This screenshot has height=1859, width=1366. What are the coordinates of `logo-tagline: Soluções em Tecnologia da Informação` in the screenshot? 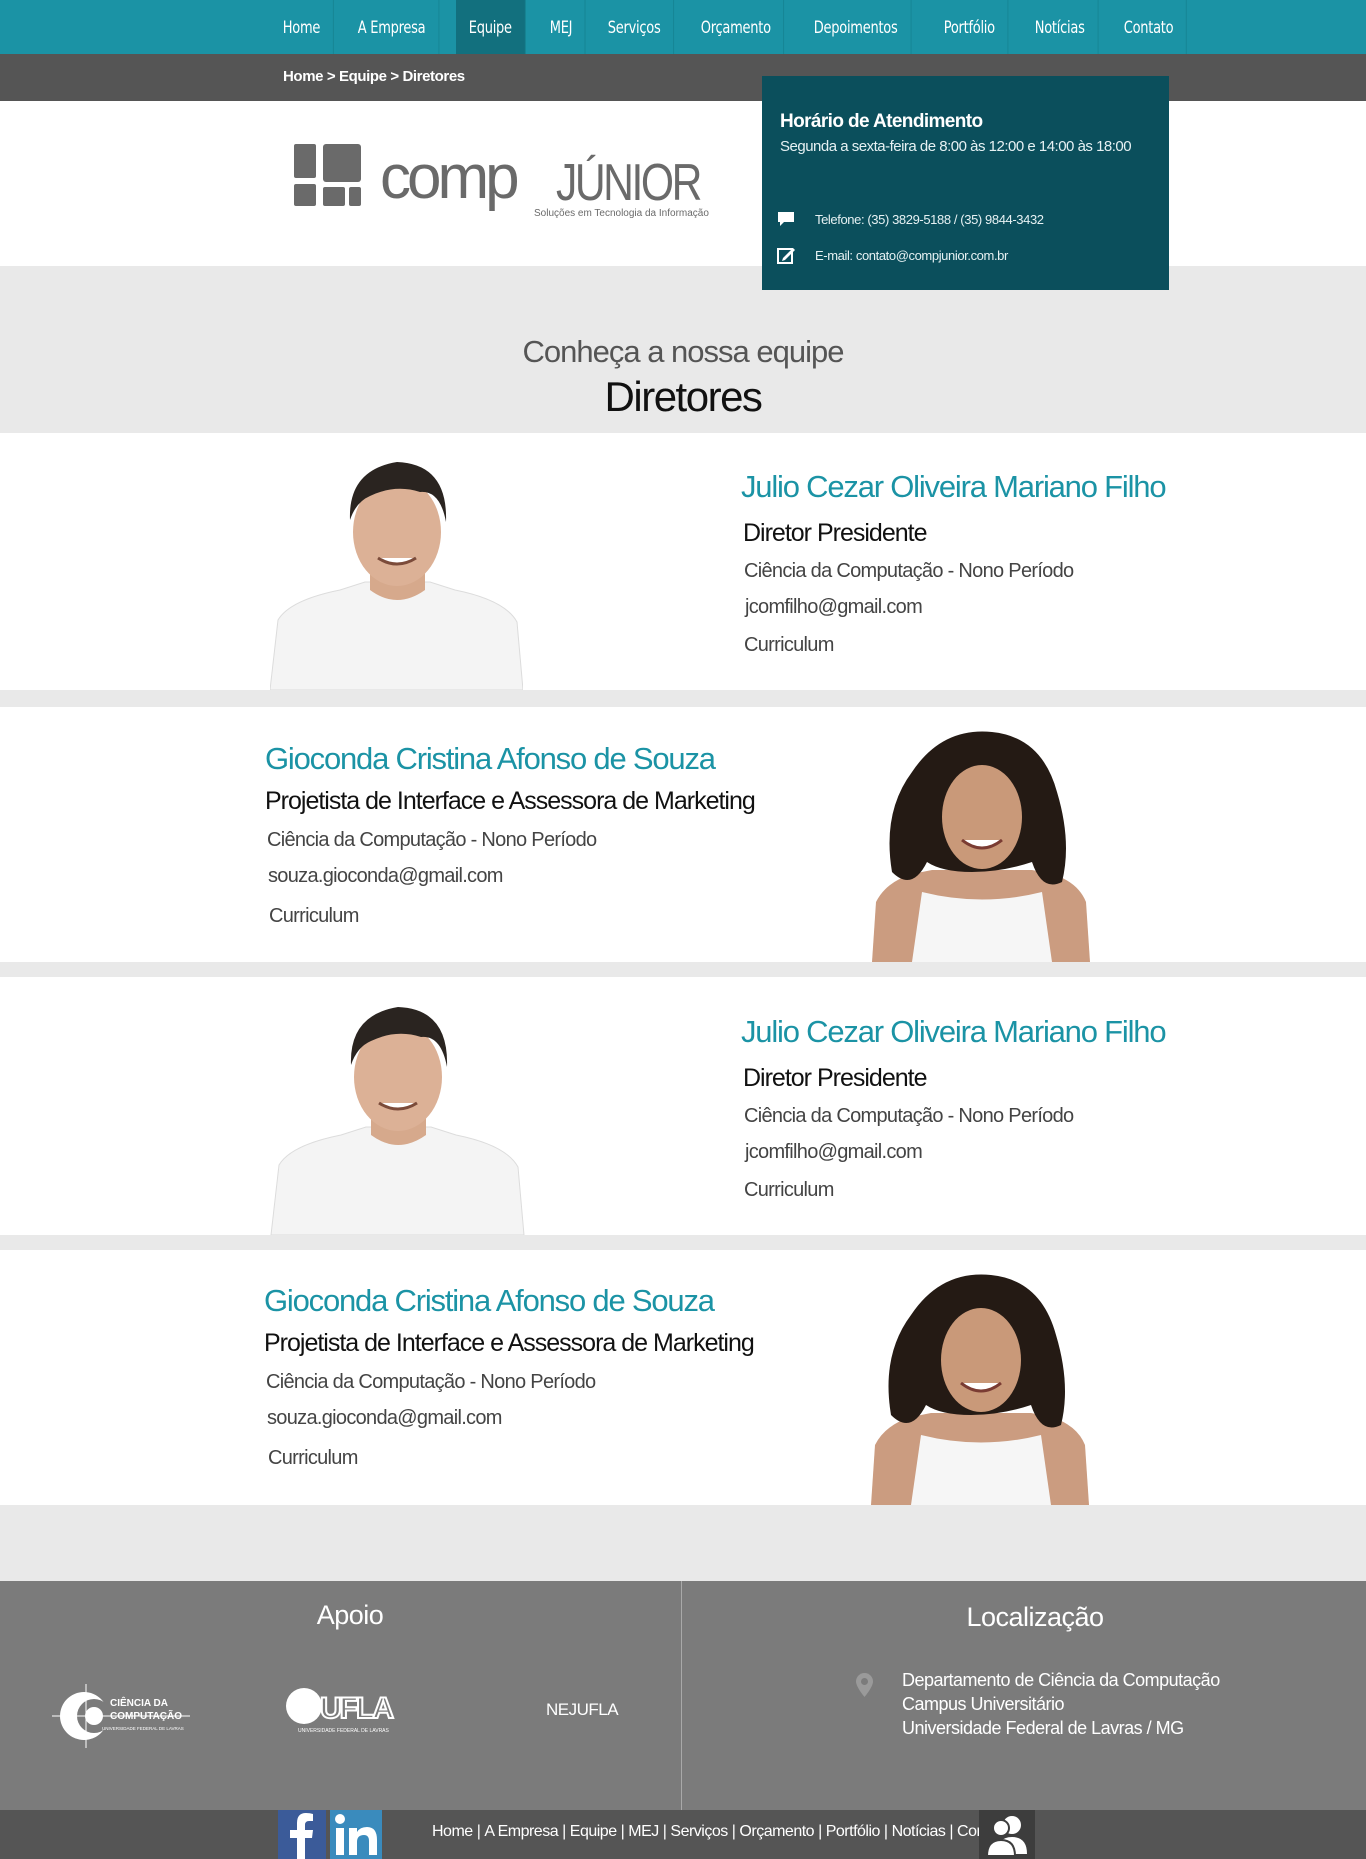 It's located at (621, 213).